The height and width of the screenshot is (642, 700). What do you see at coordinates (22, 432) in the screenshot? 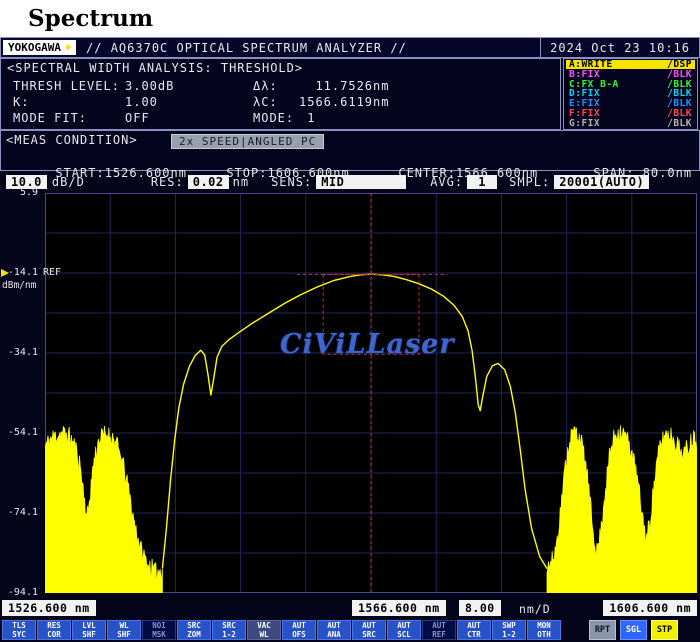
I see `y-tick-label: -54.1` at bounding box center [22, 432].